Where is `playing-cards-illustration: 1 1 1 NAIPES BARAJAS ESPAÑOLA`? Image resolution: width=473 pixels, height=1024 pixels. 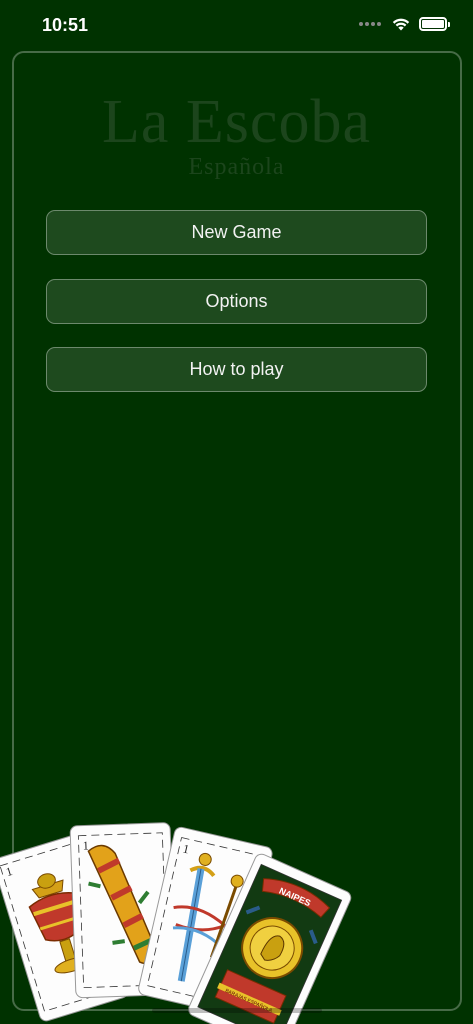 playing-cards-illustration: 1 1 1 NAIPES BARAJAS ESPAÑOLA is located at coordinates (176, 923).